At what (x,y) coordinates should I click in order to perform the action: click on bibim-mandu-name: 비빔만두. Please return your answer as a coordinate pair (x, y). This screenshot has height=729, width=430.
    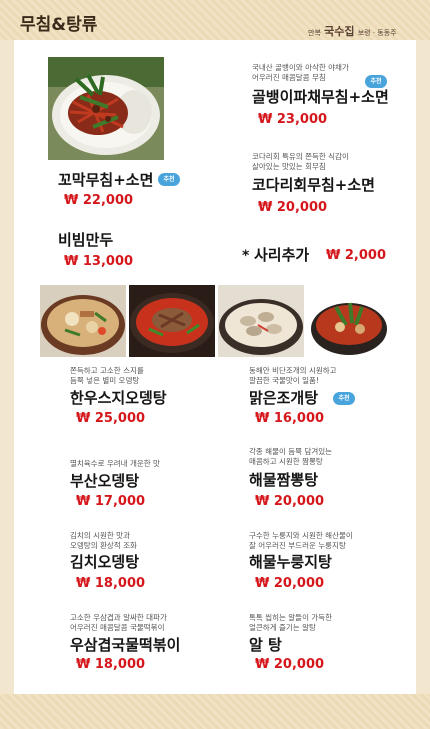
    Looking at the image, I should click on (86, 240).